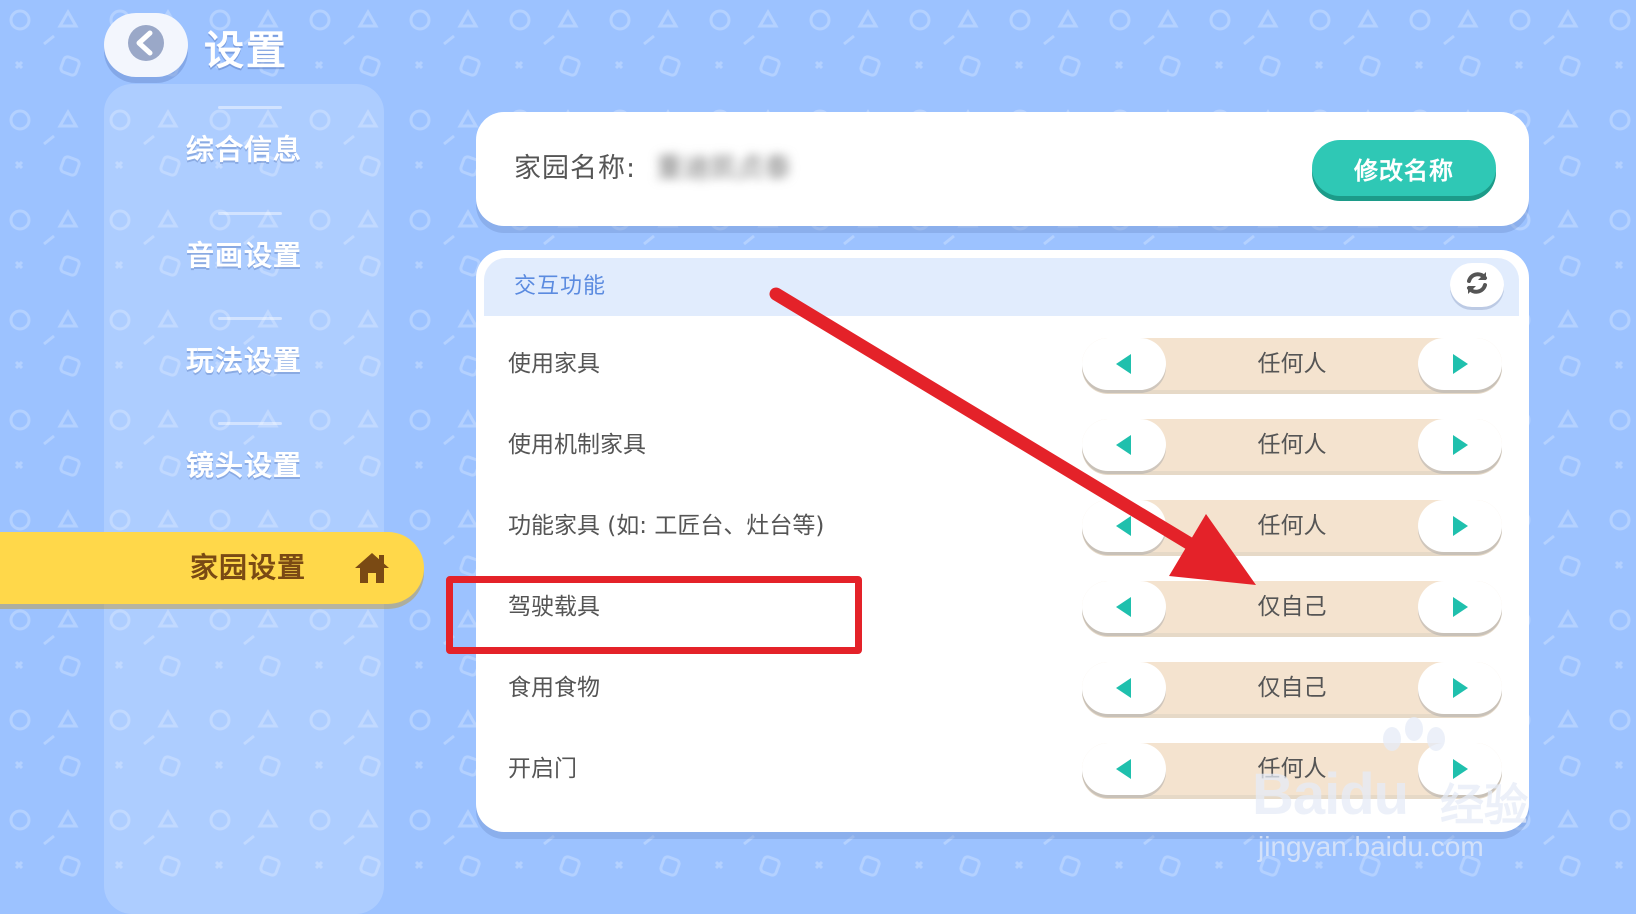 This screenshot has width=1636, height=914. What do you see at coordinates (244, 464) in the screenshot?
I see `sidebar-item-camera: 镜头设置` at bounding box center [244, 464].